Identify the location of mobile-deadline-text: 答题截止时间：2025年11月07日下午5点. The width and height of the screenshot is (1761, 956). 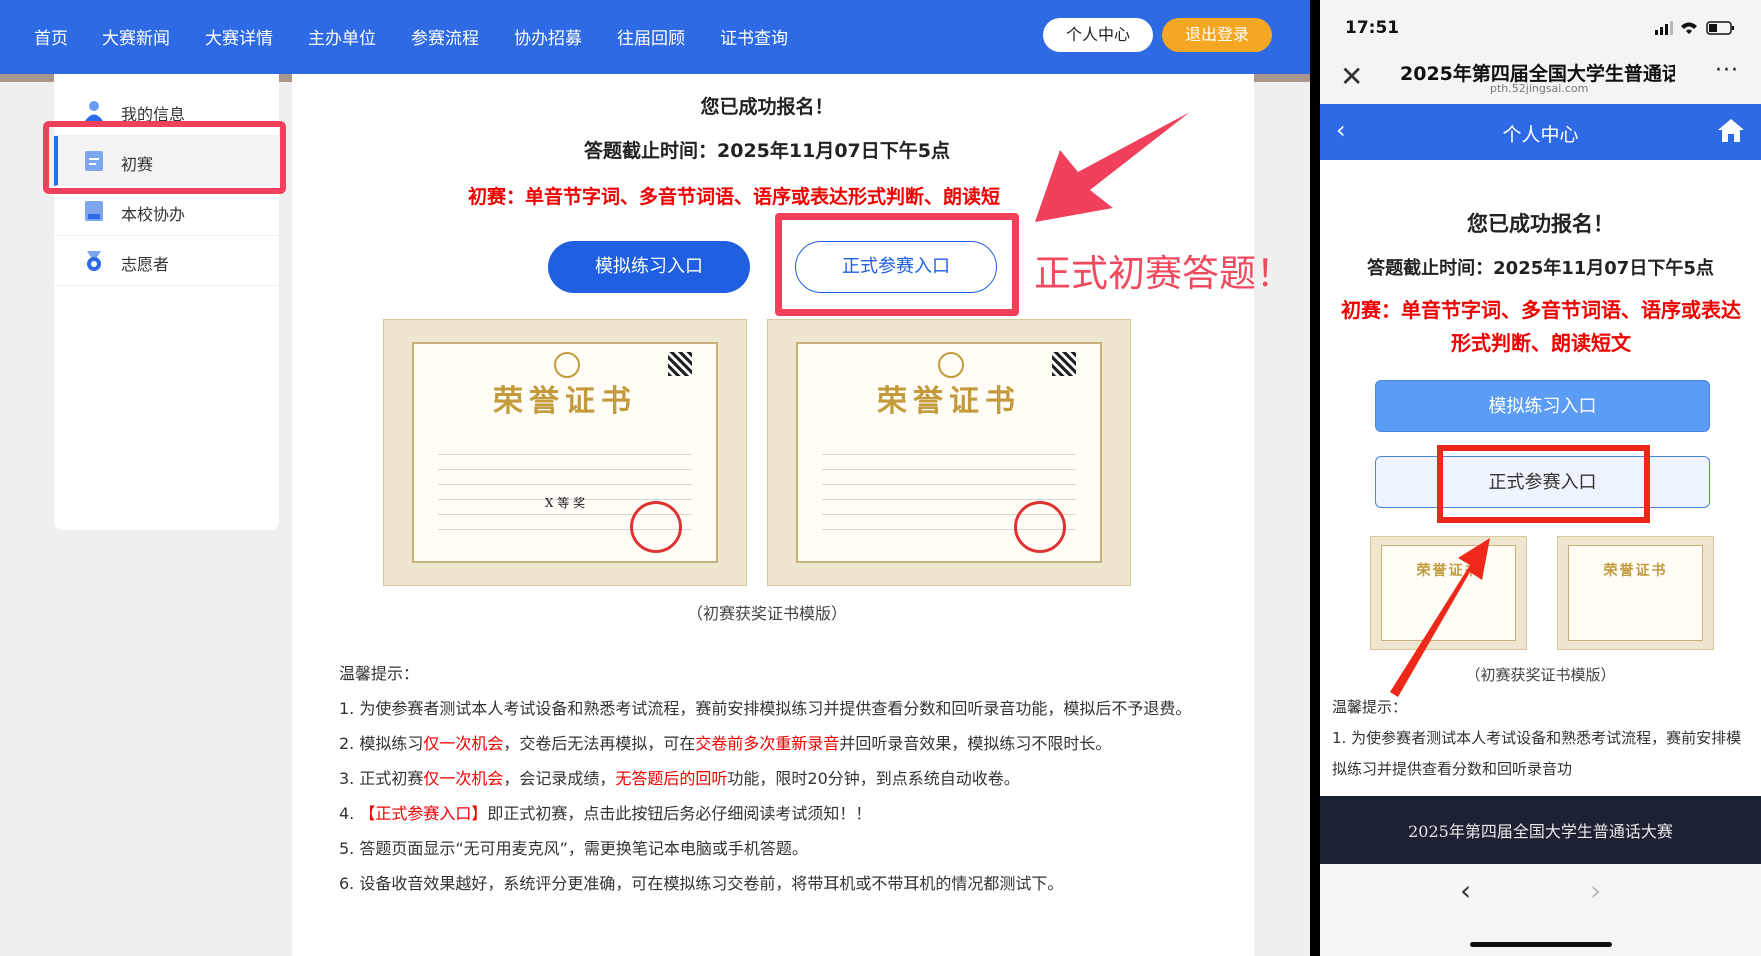
(1540, 268).